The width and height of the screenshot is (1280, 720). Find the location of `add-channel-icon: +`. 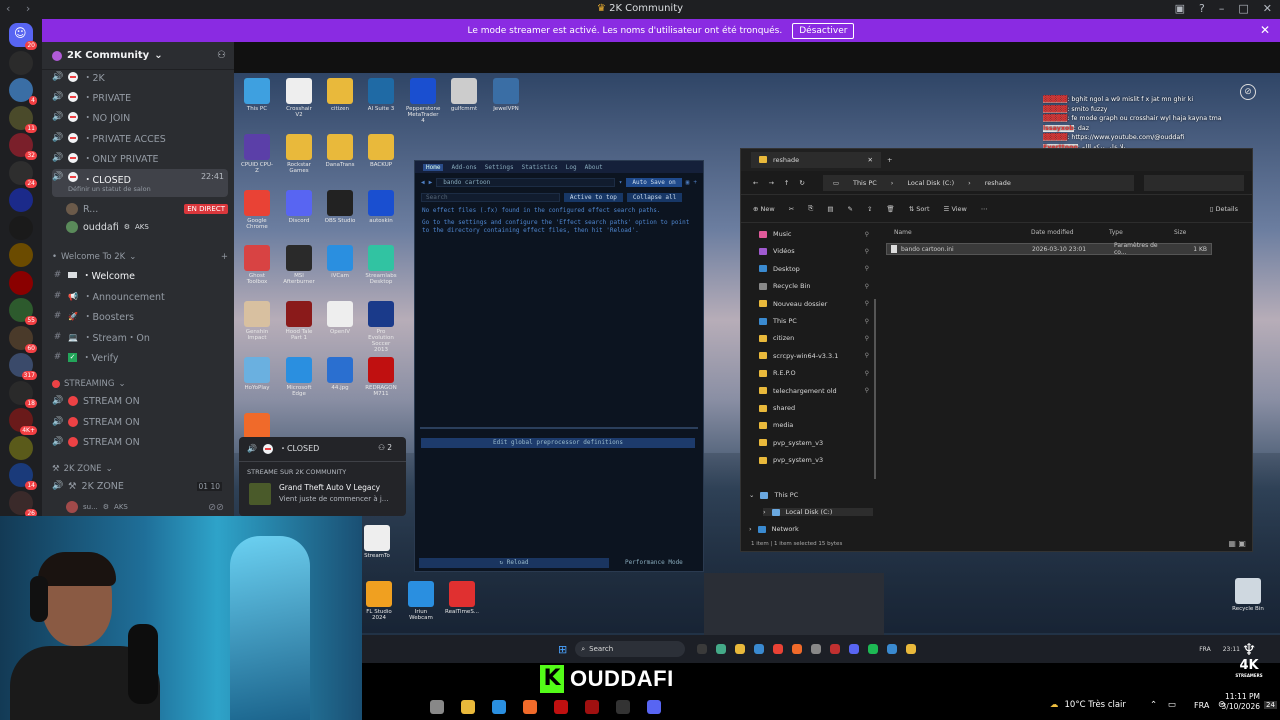

add-channel-icon: + is located at coordinates (224, 257).